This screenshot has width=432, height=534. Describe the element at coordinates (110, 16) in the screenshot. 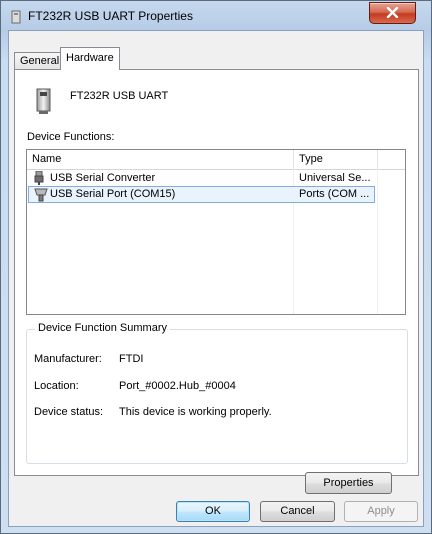

I see `window-title: FT232R USB UART Properties` at that location.